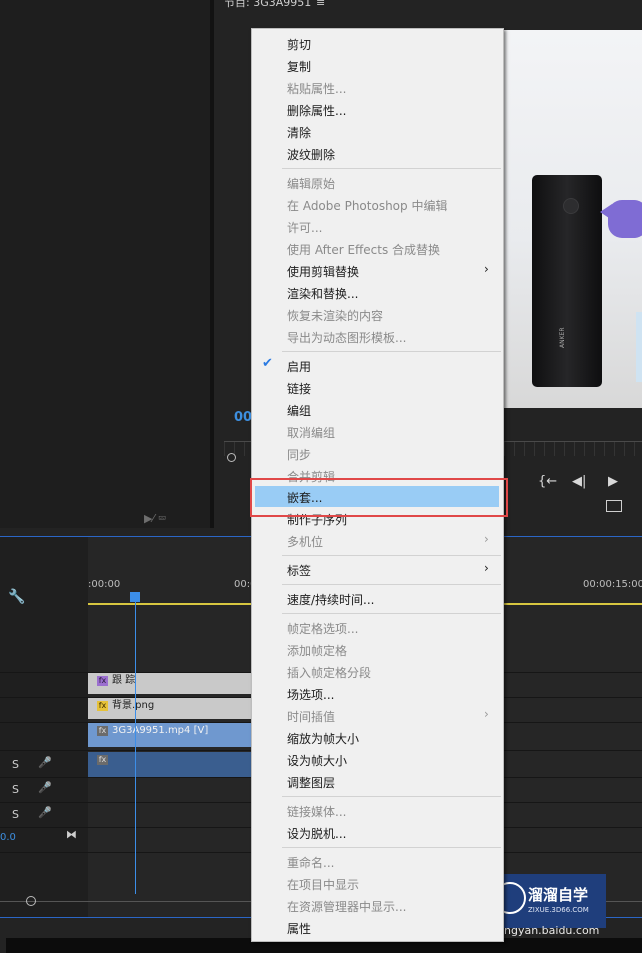 Image resolution: width=642 pixels, height=953 pixels. I want to click on bowtie-icon: ⧓, so click(71, 834).